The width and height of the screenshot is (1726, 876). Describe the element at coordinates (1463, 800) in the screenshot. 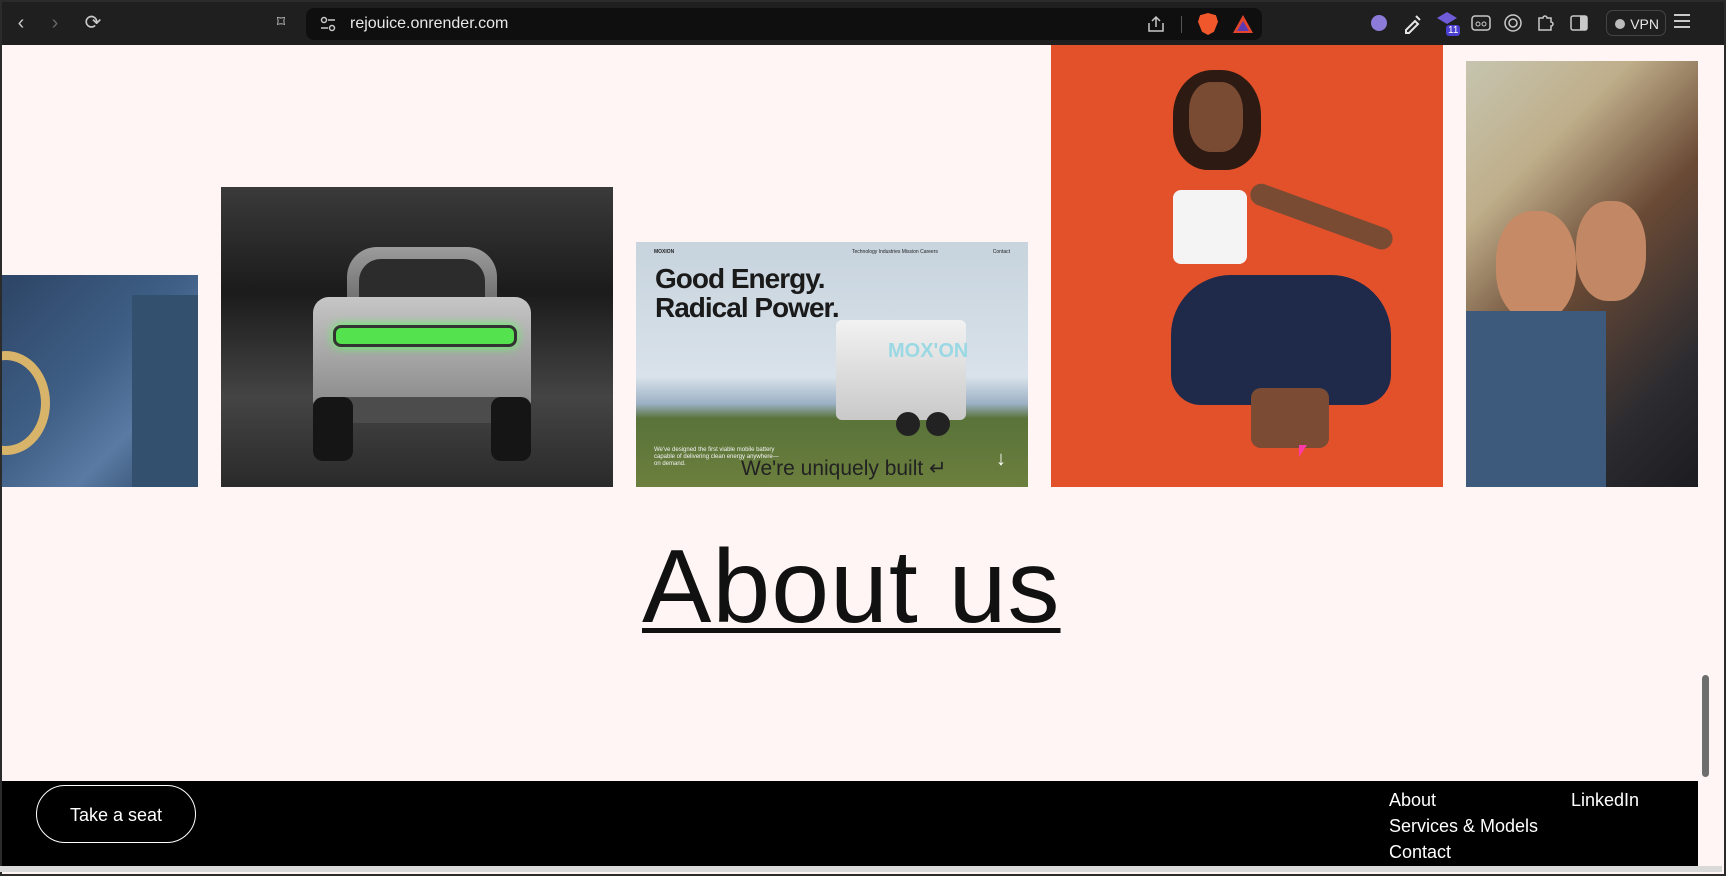

I see `footer-link-about: About` at that location.